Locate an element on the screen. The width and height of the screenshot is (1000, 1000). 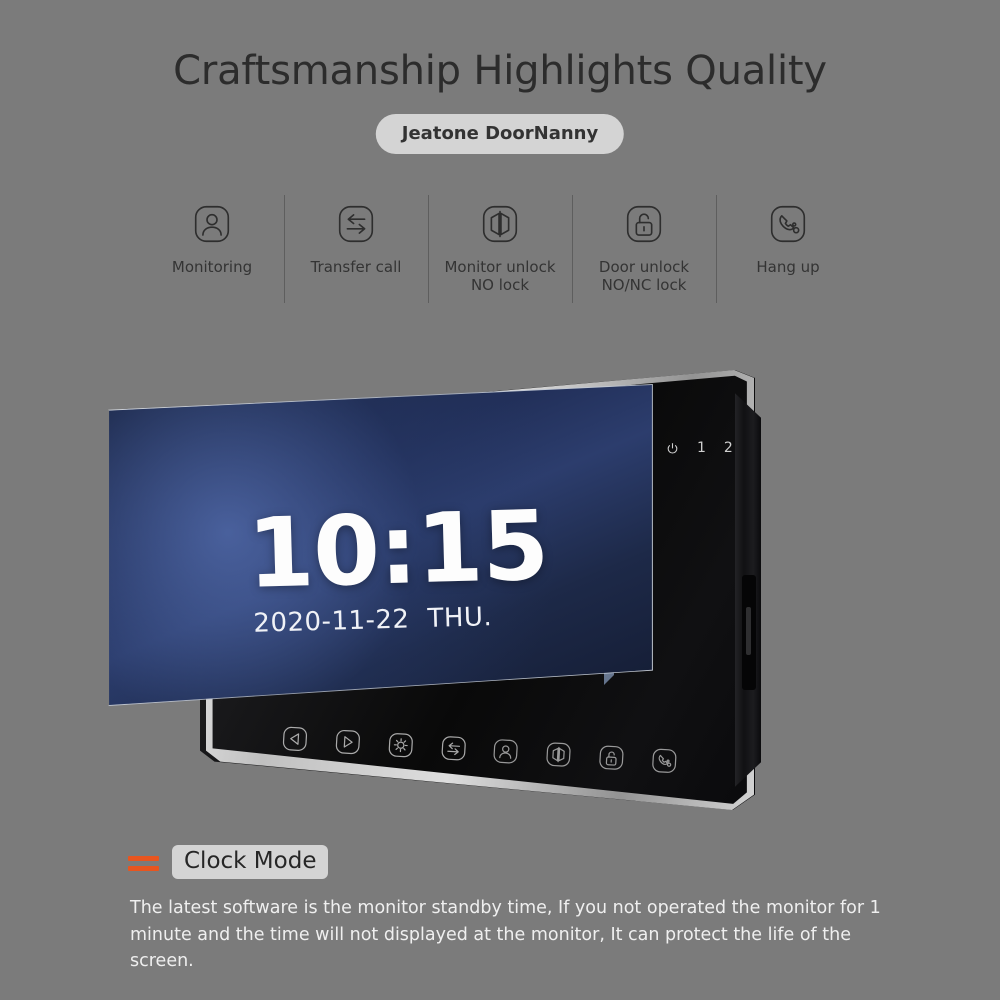
clock-display: 10:15 2020-11-22 THU. is located at coordinates (397, 564).